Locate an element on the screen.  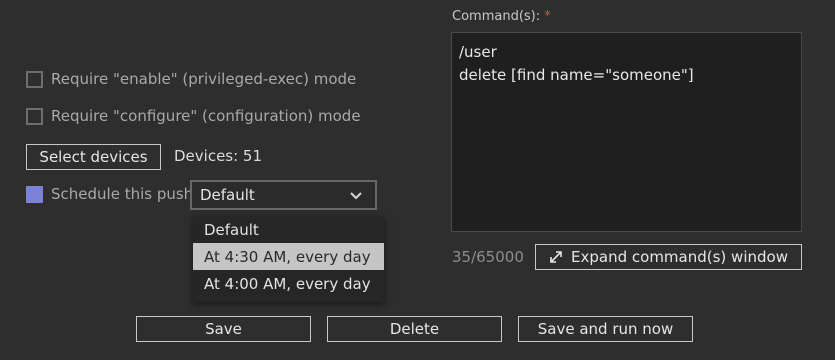
schedule-checkbox is located at coordinates (34, 194).